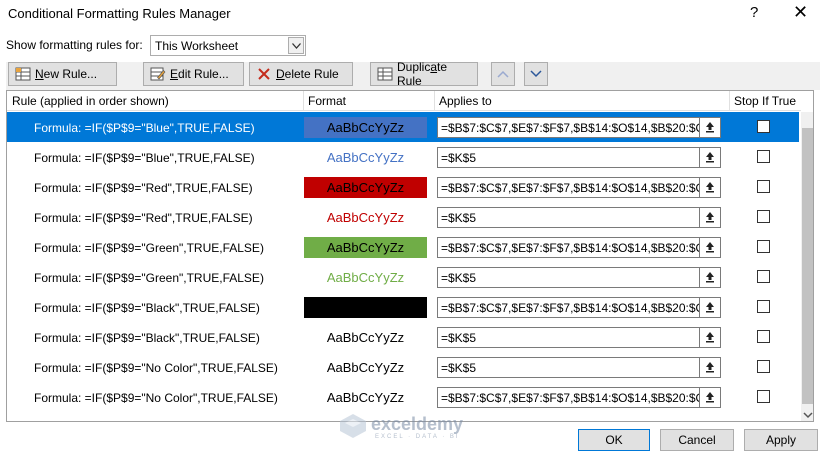  What do you see at coordinates (156, 368) in the screenshot?
I see `rule-formula: Formula: =IF($P$9="No Color",TRUE,FALSE)` at bounding box center [156, 368].